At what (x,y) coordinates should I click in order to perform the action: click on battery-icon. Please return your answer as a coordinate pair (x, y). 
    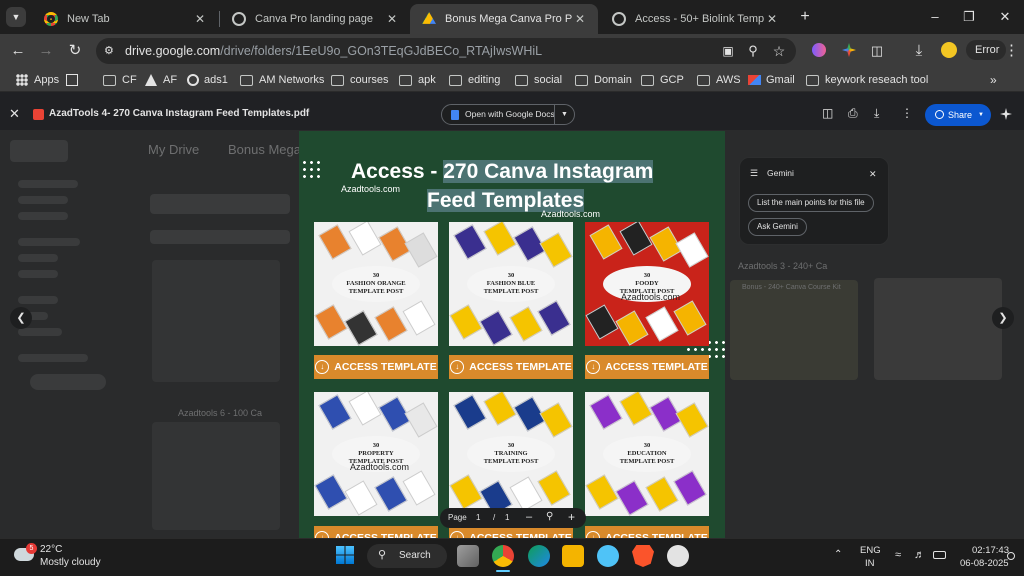
    Looking at the image, I should click on (939, 555).